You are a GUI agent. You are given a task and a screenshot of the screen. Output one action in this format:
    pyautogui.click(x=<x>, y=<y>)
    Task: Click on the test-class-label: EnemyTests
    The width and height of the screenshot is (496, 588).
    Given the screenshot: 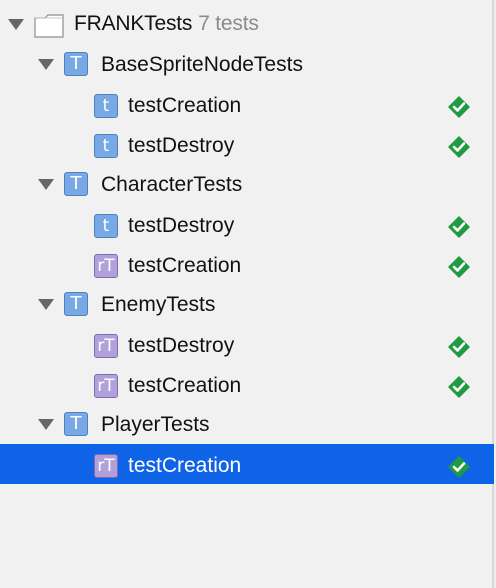 What is the action you would take?
    pyautogui.click(x=158, y=304)
    